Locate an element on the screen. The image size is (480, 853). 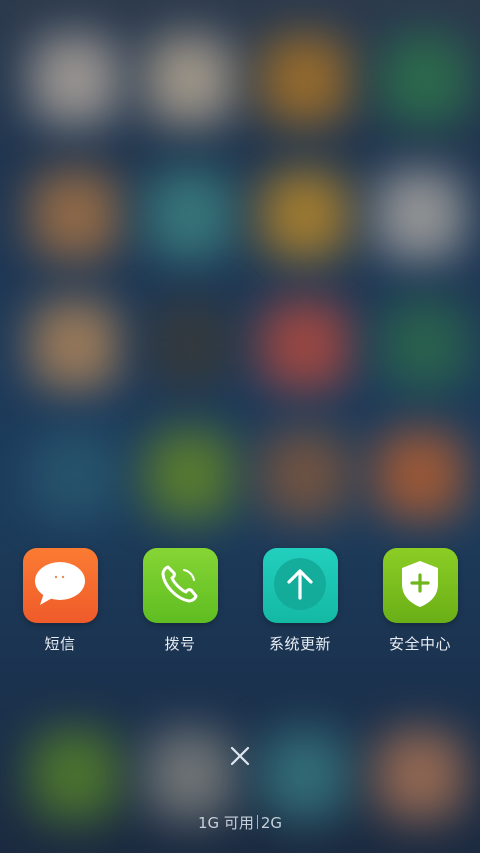
upload-arrow-icon is located at coordinates (300, 586).